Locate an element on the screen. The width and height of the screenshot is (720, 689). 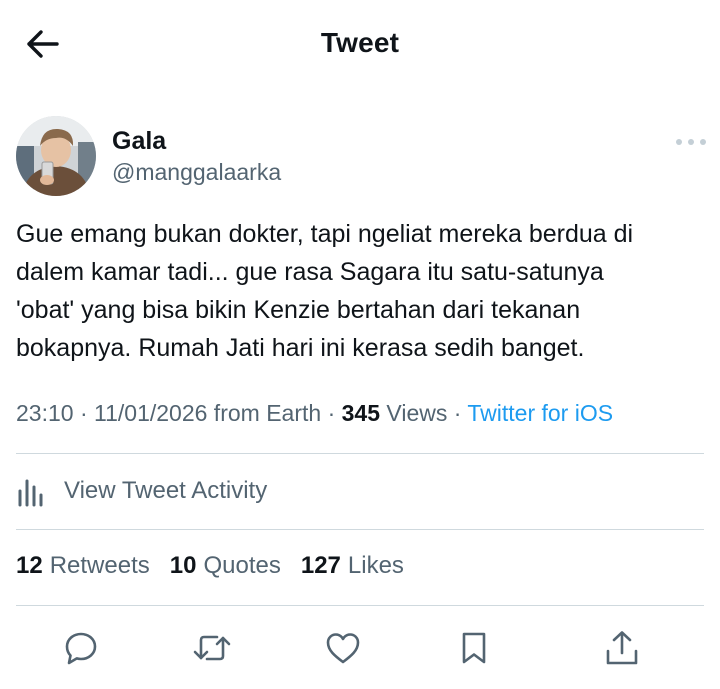
retweets-stat: 12 Retweets is located at coordinates (83, 566).